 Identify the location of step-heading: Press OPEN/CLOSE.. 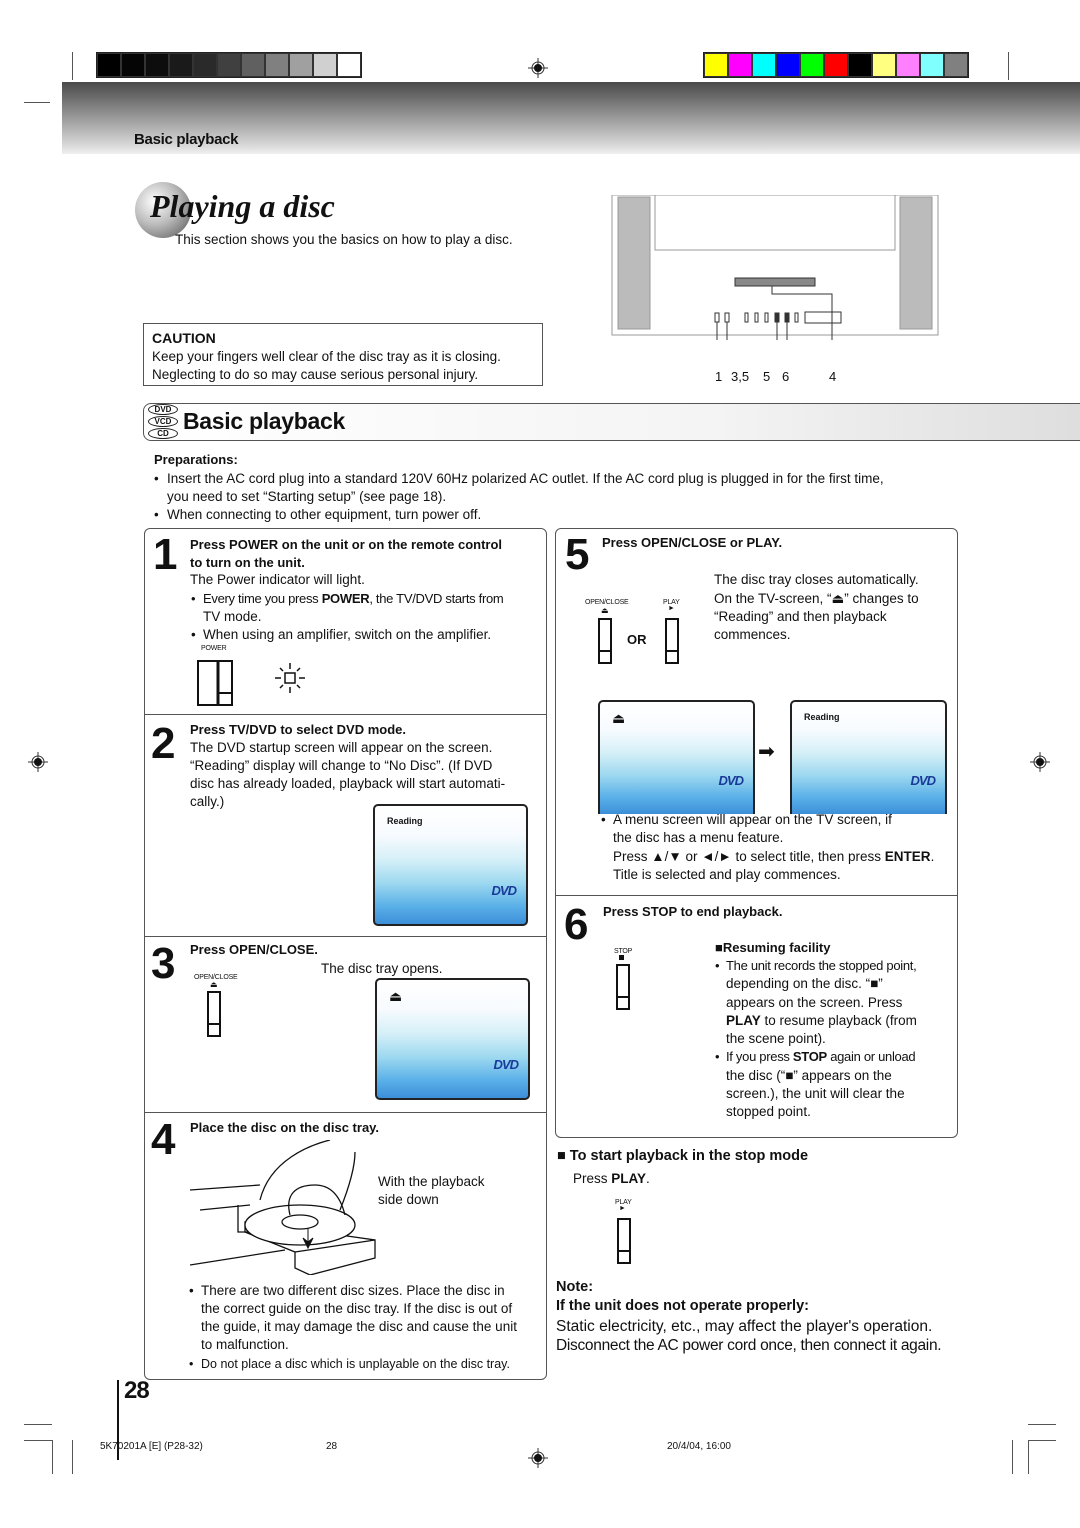
(254, 949).